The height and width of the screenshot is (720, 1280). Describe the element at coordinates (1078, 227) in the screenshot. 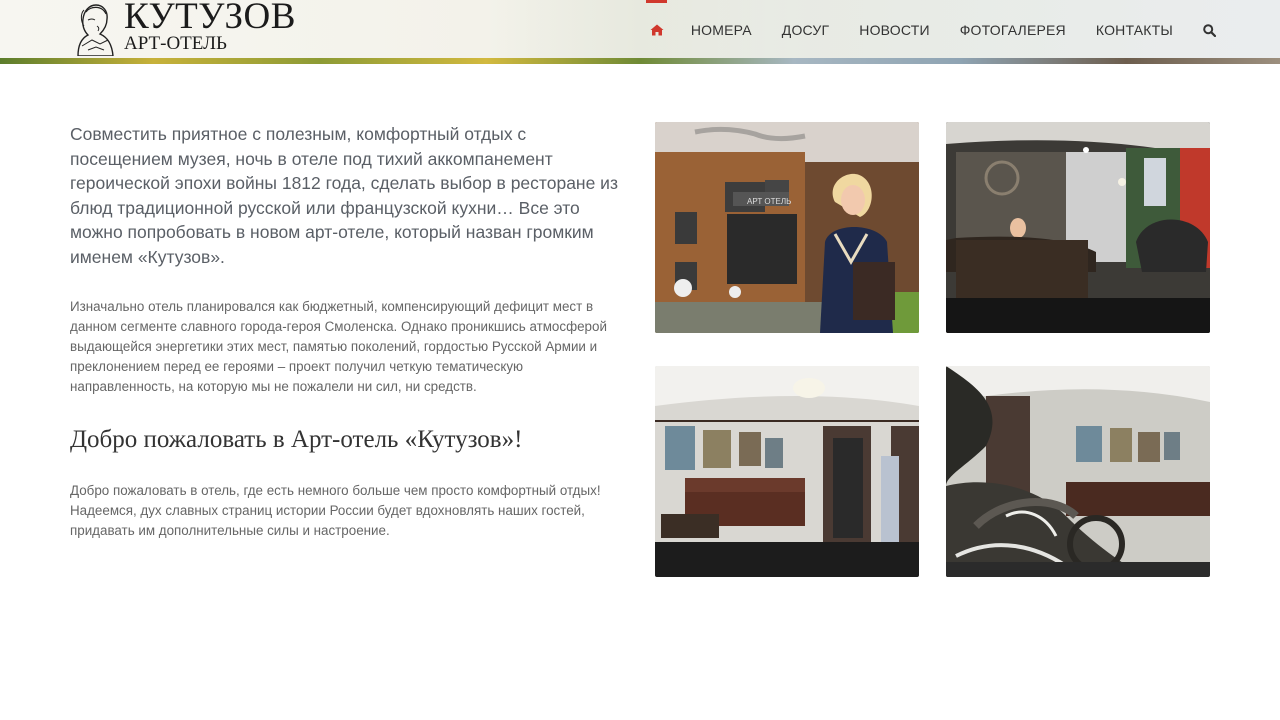

I see `reception-photo` at that location.